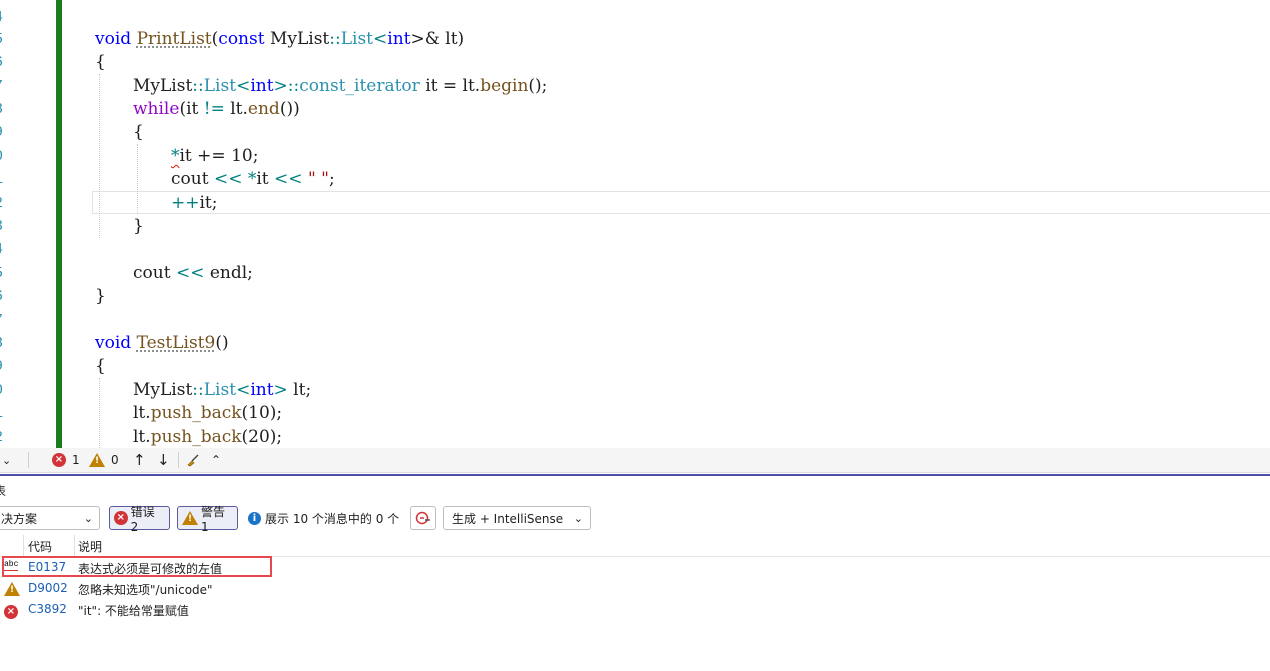 The height and width of the screenshot is (671, 1270). I want to click on error-code-link: C3892, so click(47, 609).